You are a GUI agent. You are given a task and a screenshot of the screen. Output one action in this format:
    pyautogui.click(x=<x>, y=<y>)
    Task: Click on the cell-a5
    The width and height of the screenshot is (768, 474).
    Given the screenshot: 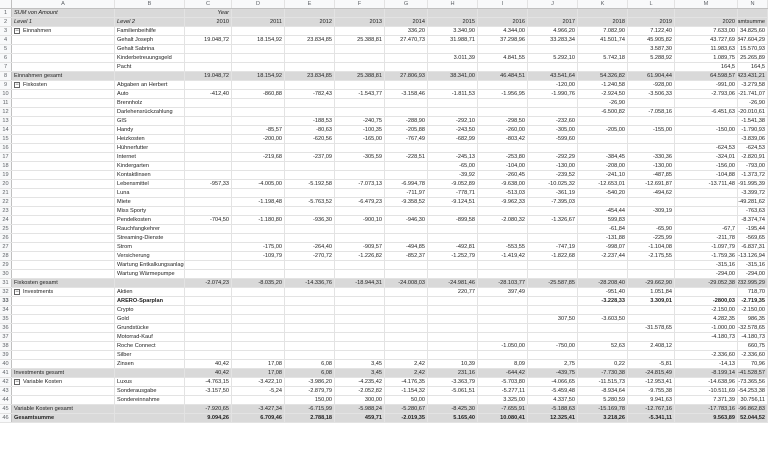 What is the action you would take?
    pyautogui.click(x=63, y=49)
    